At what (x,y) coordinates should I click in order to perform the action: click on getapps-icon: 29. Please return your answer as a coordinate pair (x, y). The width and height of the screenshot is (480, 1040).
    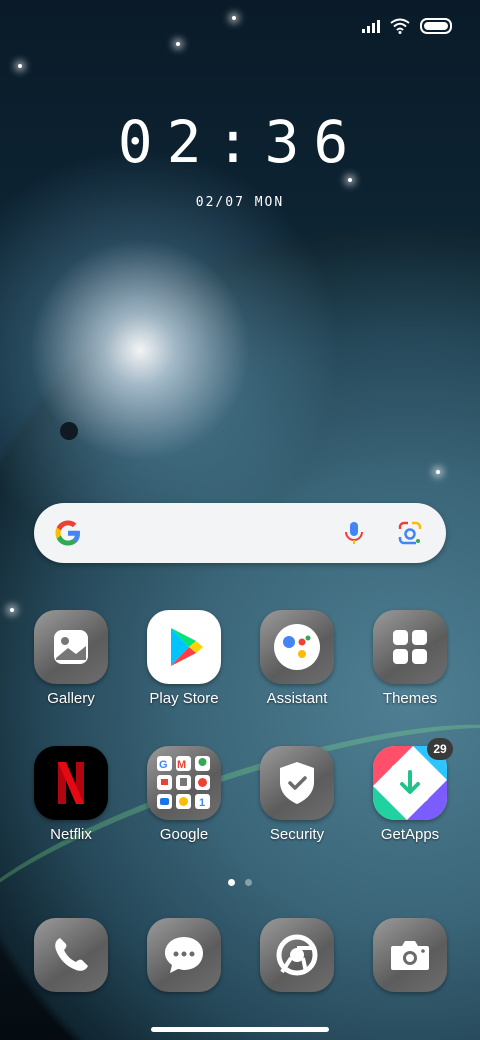
    Looking at the image, I should click on (413, 779).